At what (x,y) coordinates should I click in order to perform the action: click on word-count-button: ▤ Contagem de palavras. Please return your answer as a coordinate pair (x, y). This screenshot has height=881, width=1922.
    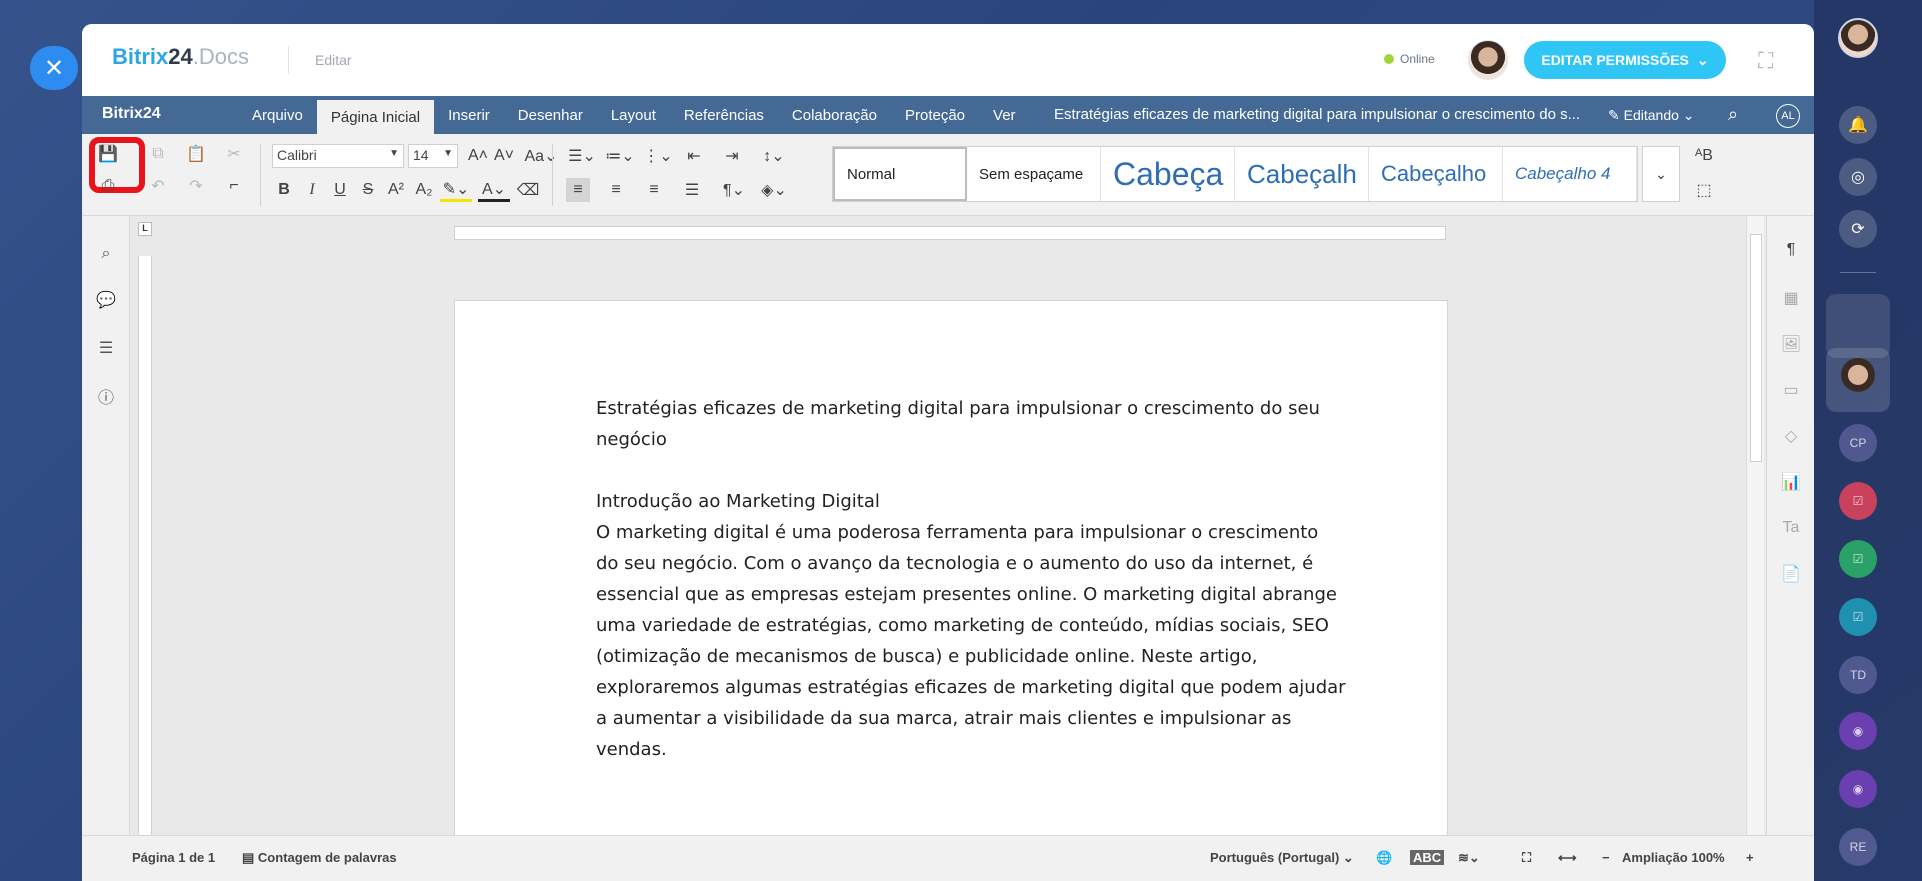
    Looking at the image, I should click on (319, 858).